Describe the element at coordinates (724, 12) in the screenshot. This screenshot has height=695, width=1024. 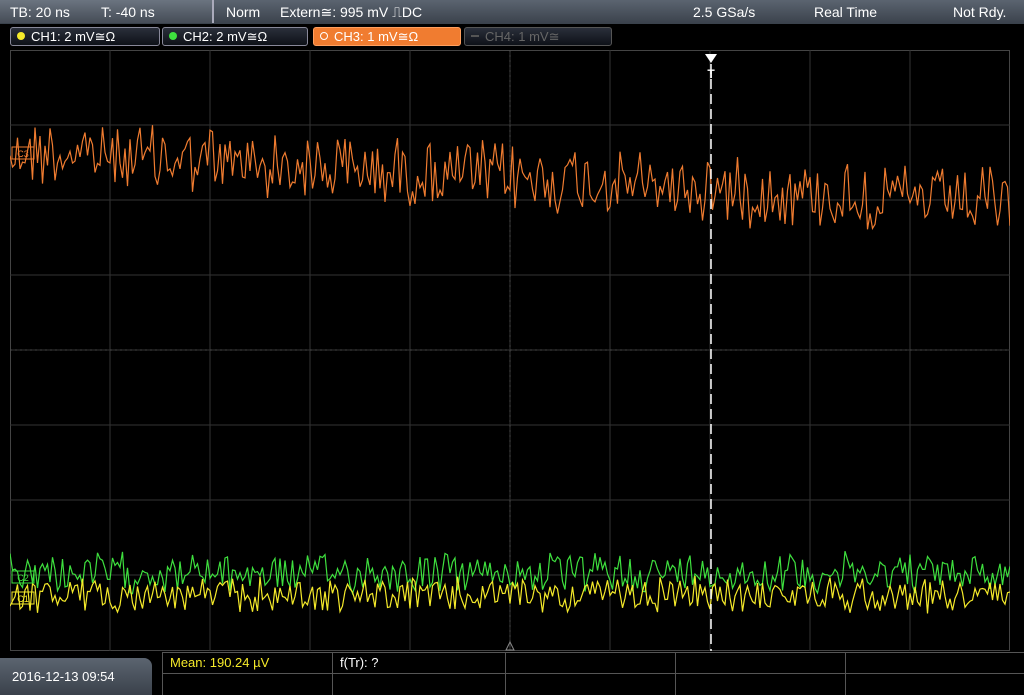
I see `sample-rate-label: 2.5 GSa/s` at that location.